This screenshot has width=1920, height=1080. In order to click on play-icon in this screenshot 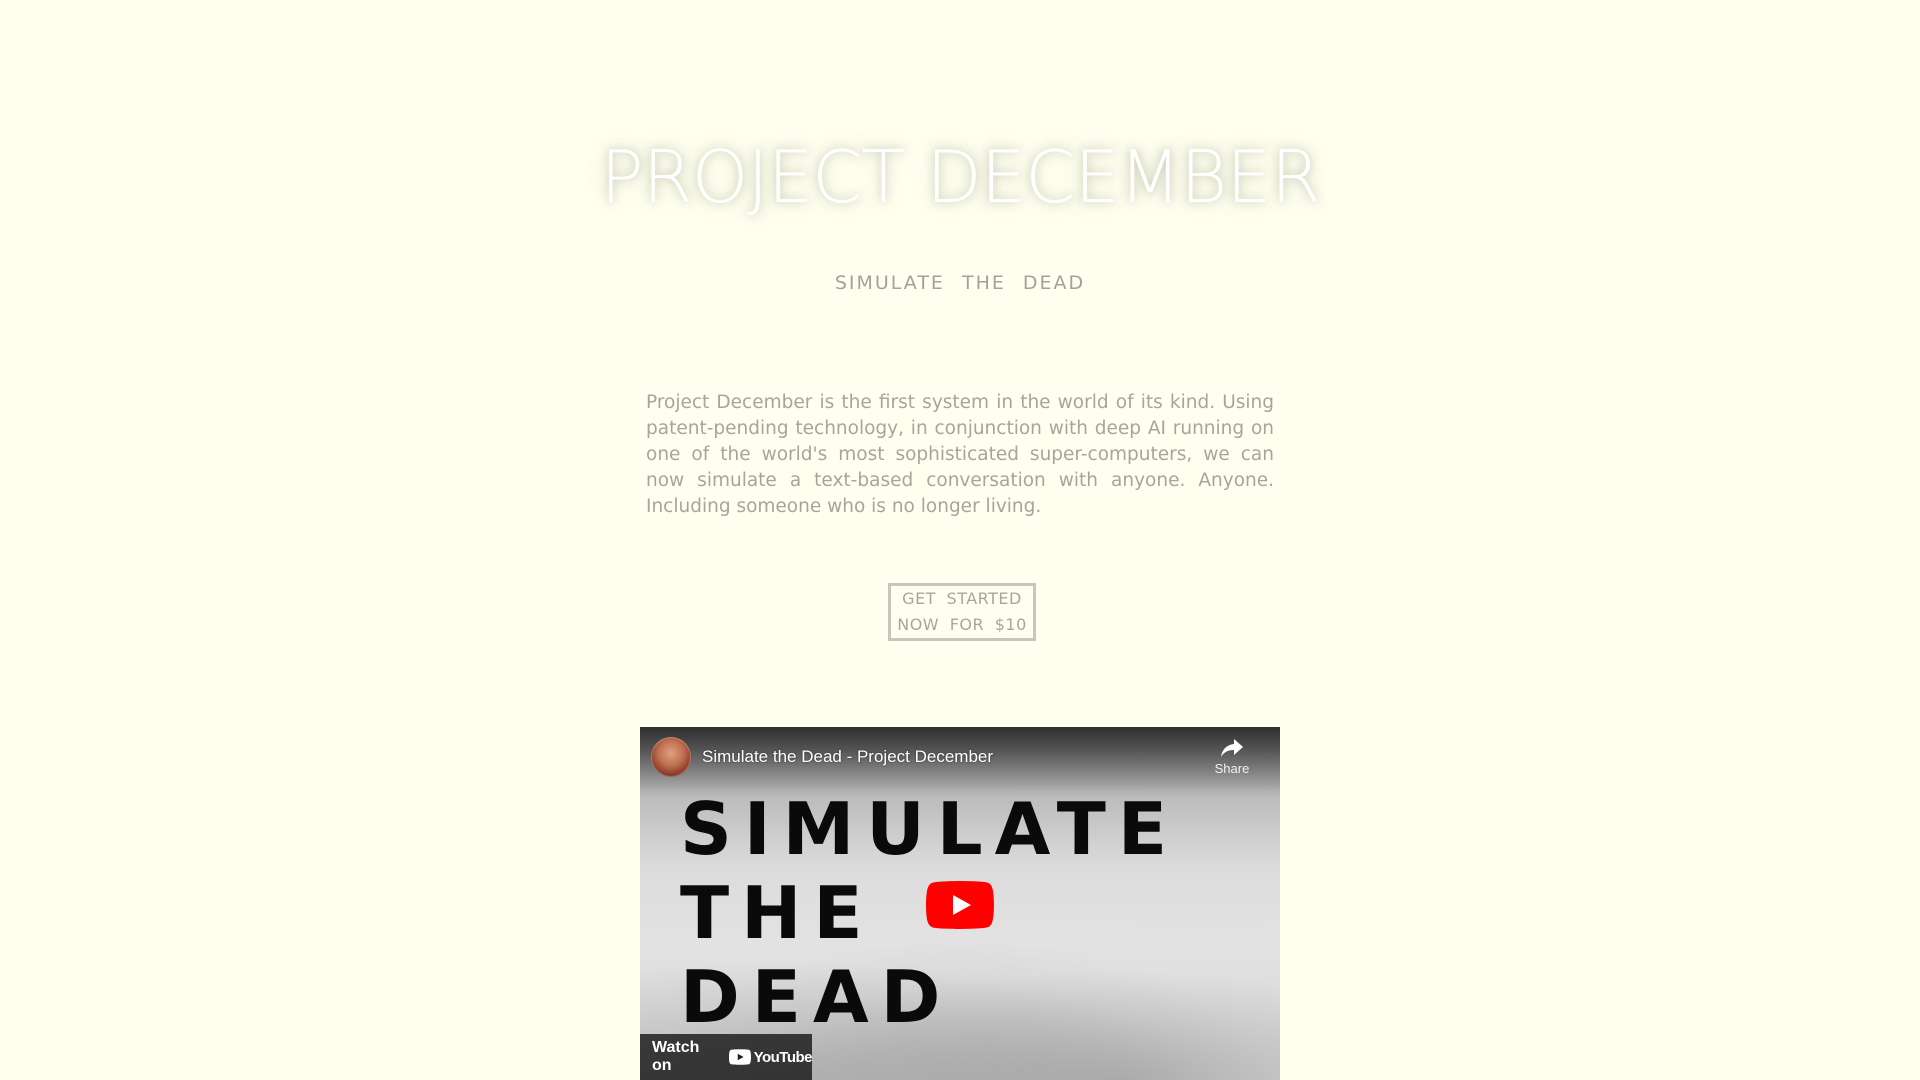, I will do `click(960, 905)`.